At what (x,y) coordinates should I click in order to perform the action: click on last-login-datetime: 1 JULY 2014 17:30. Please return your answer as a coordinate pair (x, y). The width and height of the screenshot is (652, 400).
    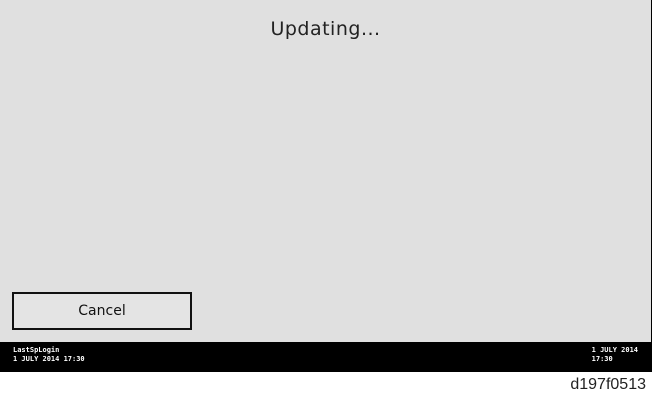
    Looking at the image, I should click on (49, 359).